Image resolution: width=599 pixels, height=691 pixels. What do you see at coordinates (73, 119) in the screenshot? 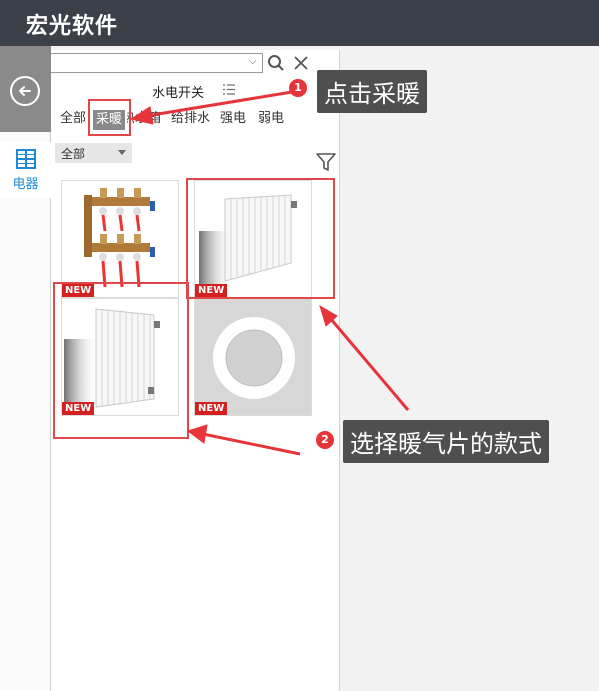
I see `tab-all: 全部` at bounding box center [73, 119].